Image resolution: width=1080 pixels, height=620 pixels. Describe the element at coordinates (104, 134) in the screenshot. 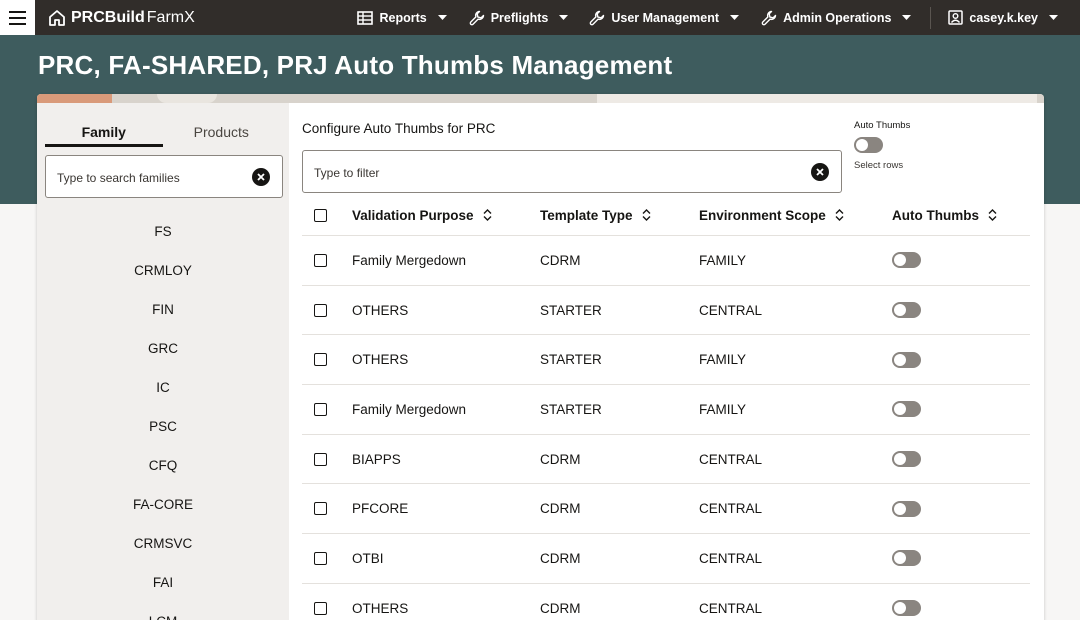

I see `tab-family: Family` at that location.